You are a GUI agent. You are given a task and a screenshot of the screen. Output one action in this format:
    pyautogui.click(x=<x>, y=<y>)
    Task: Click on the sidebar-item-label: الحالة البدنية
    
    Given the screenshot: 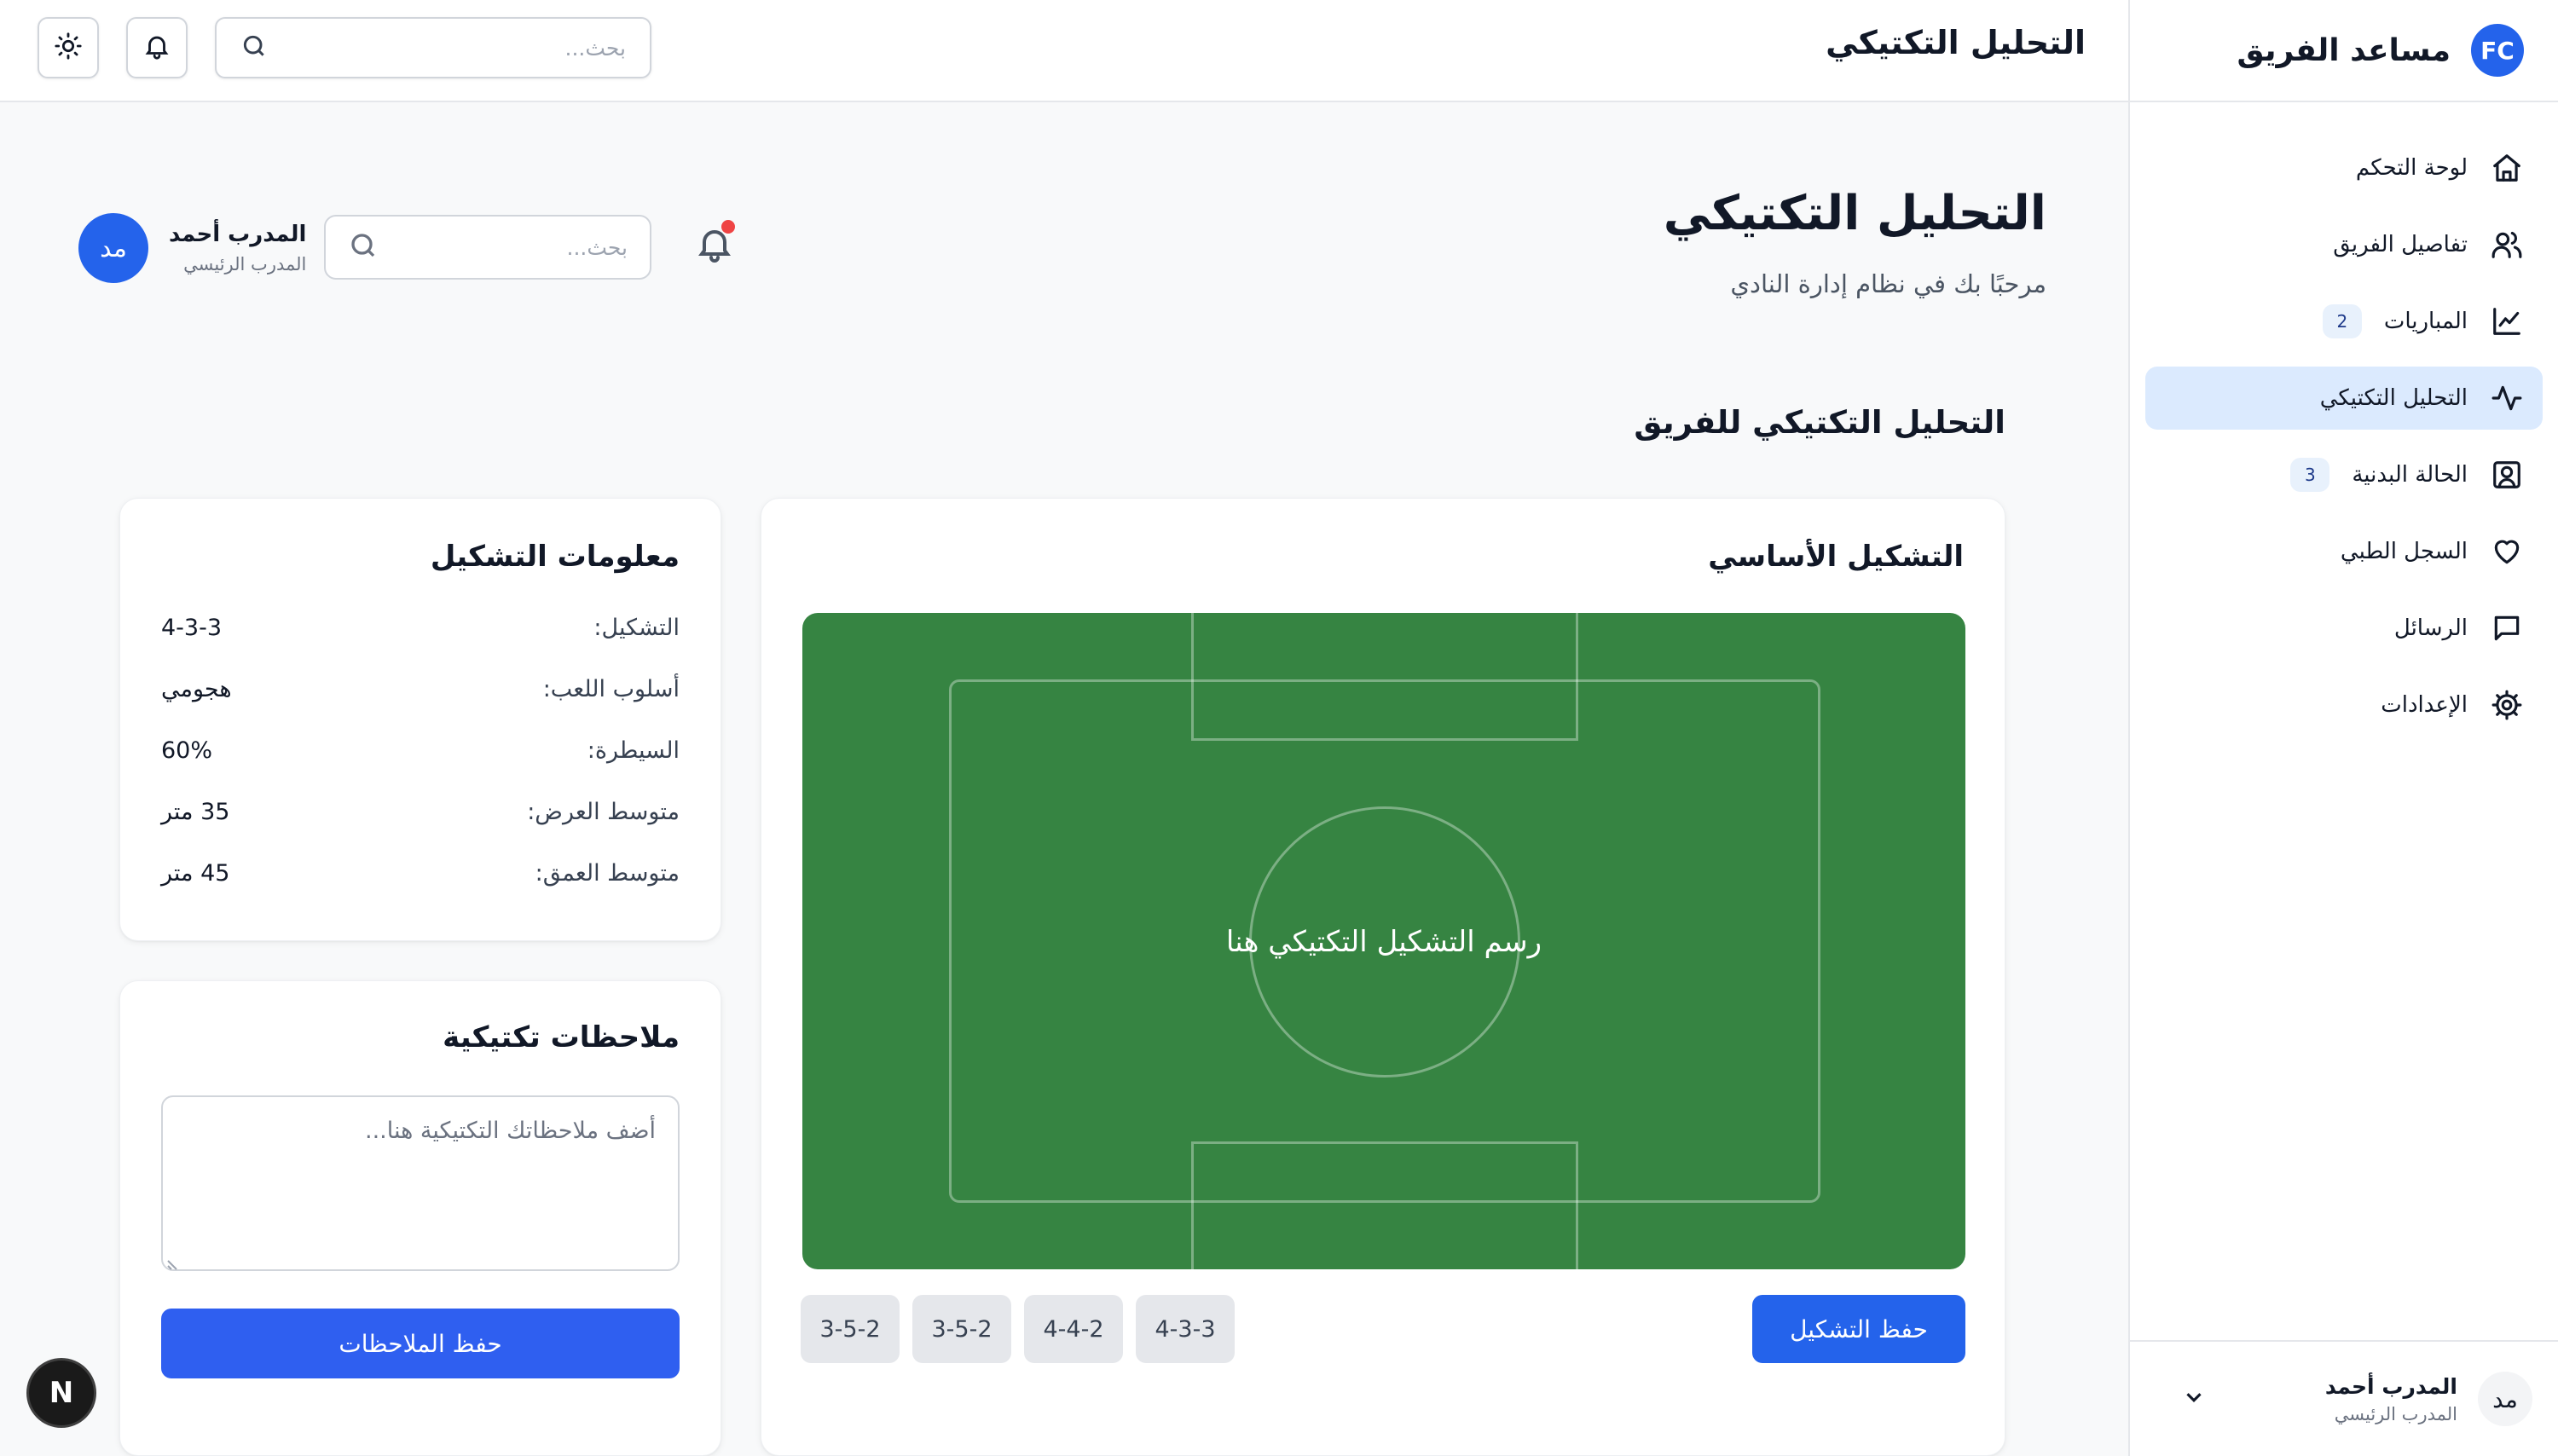 What is the action you would take?
    pyautogui.click(x=2410, y=475)
    